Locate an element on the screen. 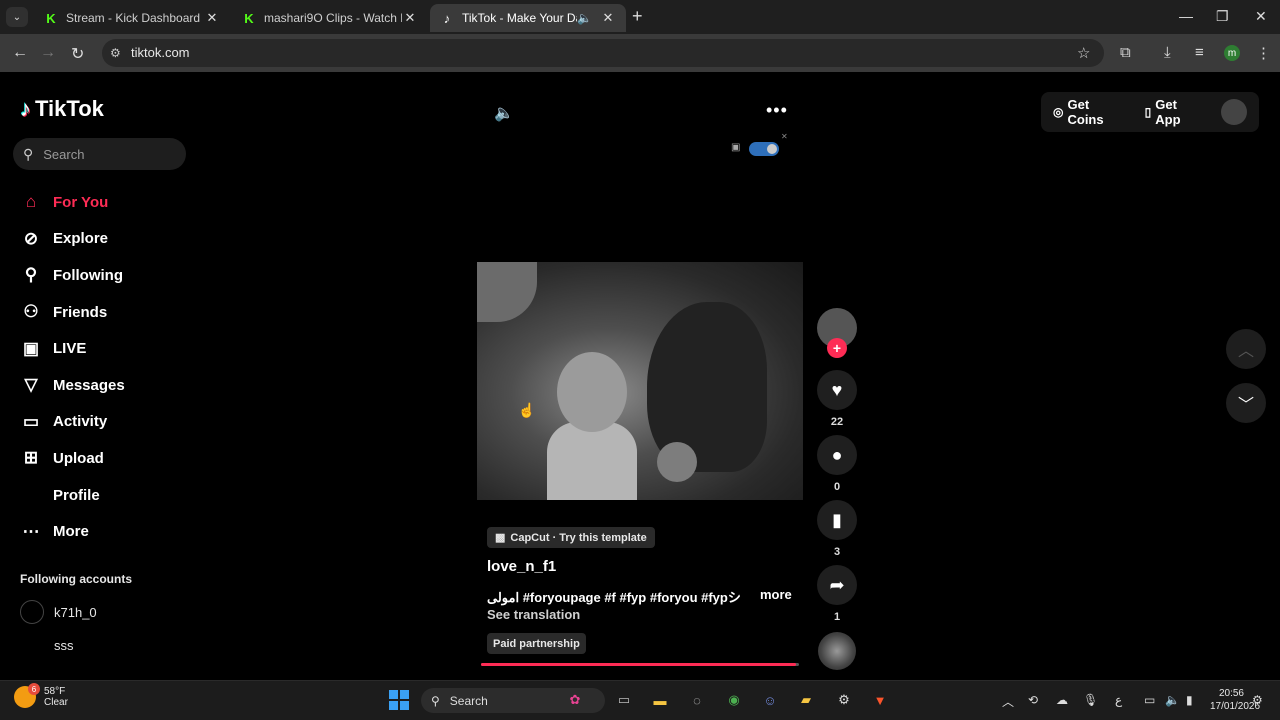 The height and width of the screenshot is (720, 1280). cloud-off-icon: ☁ is located at coordinates (1062, 700).